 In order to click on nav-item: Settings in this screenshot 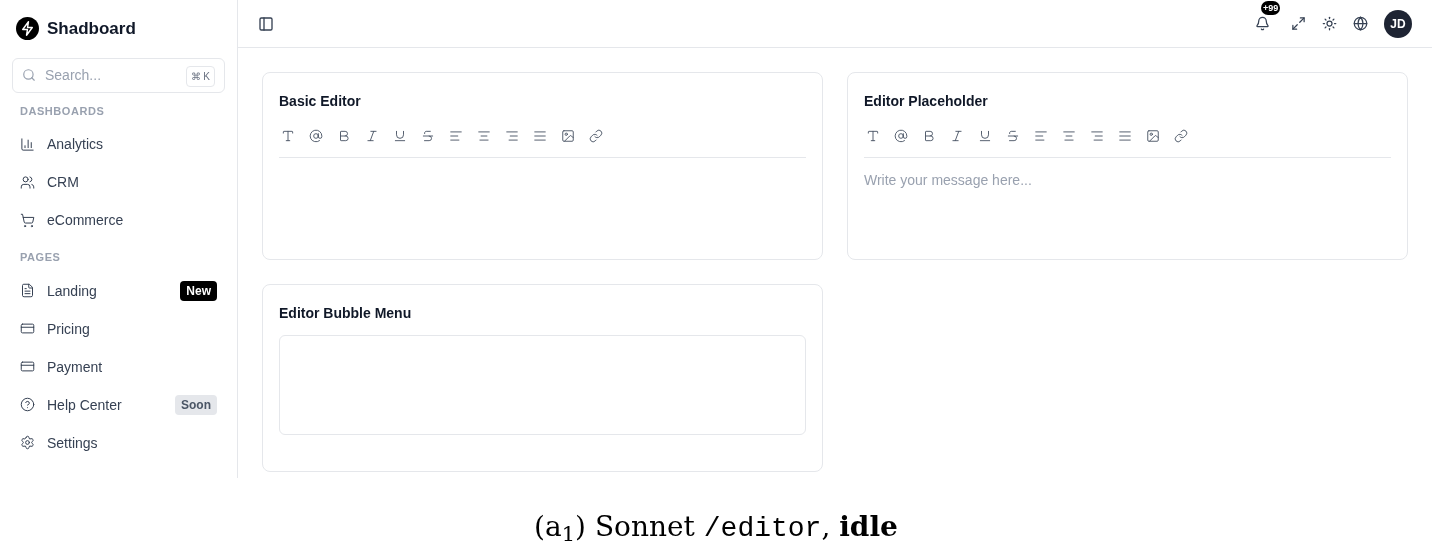, I will do `click(118, 442)`.